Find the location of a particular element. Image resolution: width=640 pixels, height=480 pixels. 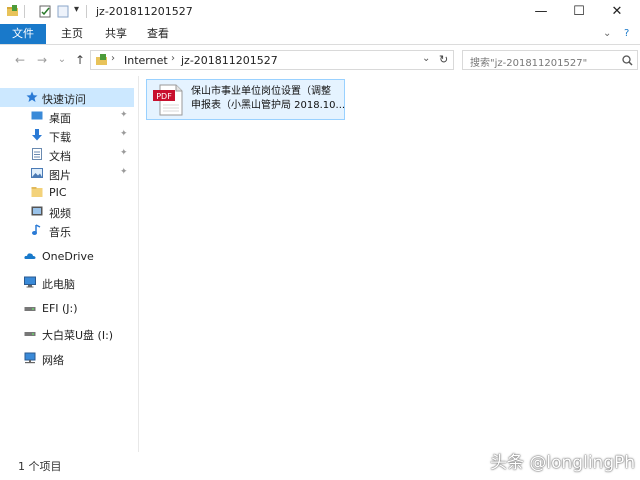

pdf-icon: PDF is located at coordinates (168, 100).